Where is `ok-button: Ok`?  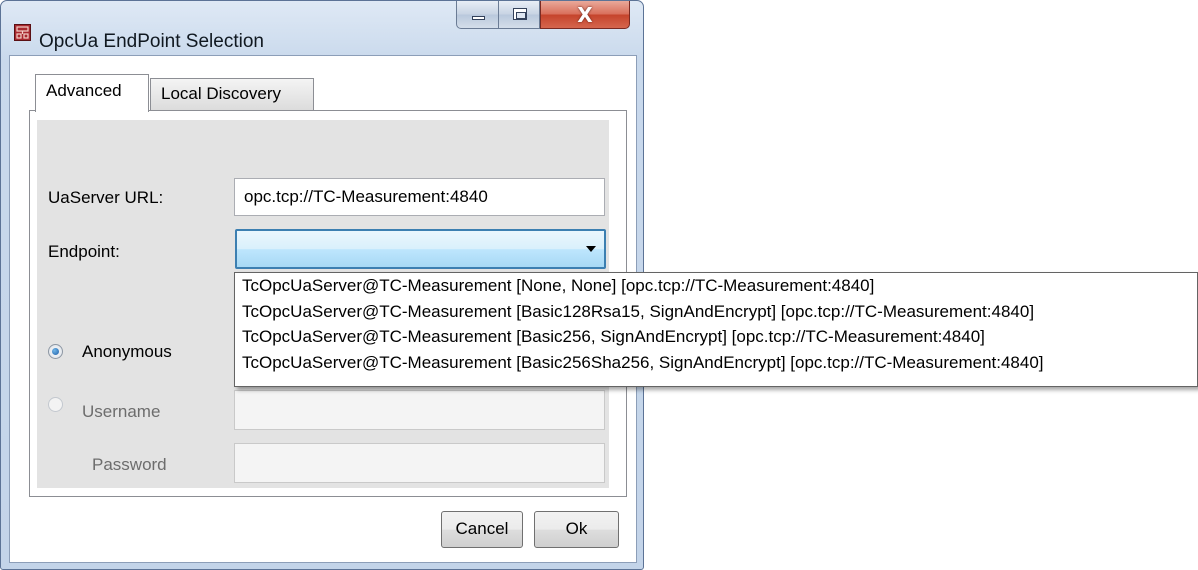 ok-button: Ok is located at coordinates (576, 529).